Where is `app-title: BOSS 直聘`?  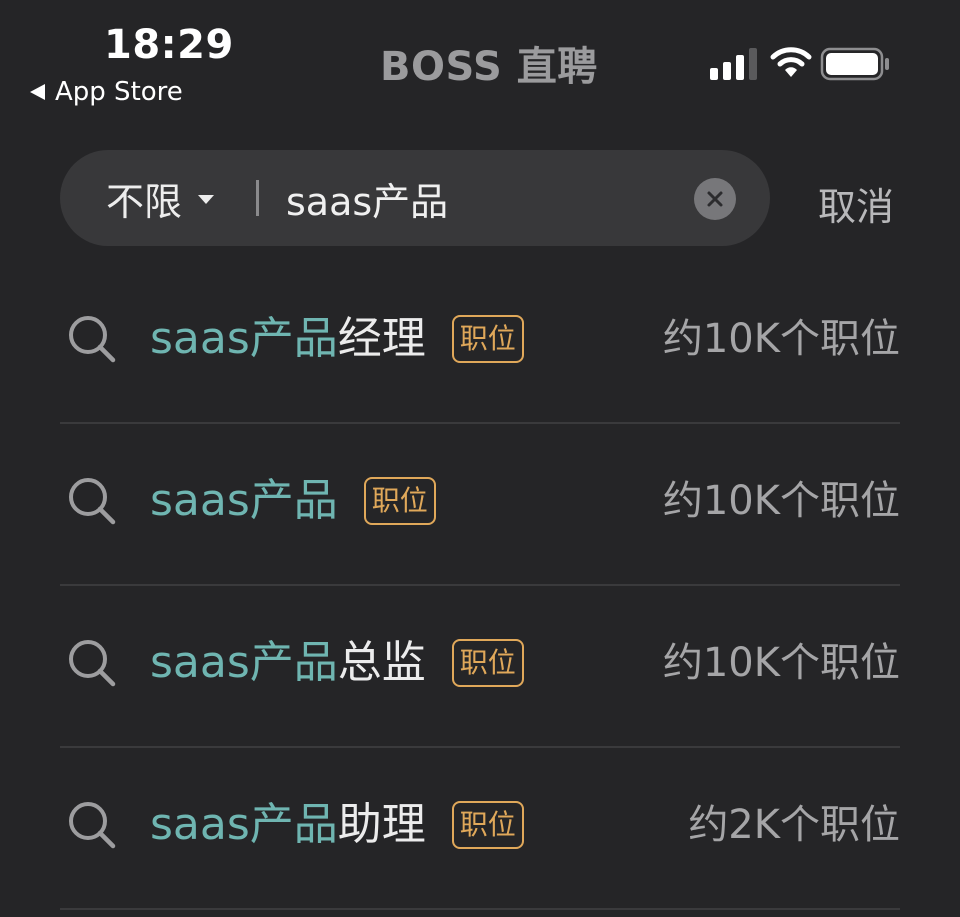
app-title: BOSS 直聘 is located at coordinates (489, 67).